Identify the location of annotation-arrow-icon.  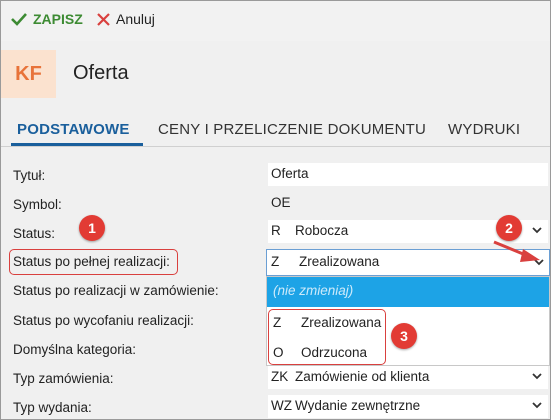
(516, 251).